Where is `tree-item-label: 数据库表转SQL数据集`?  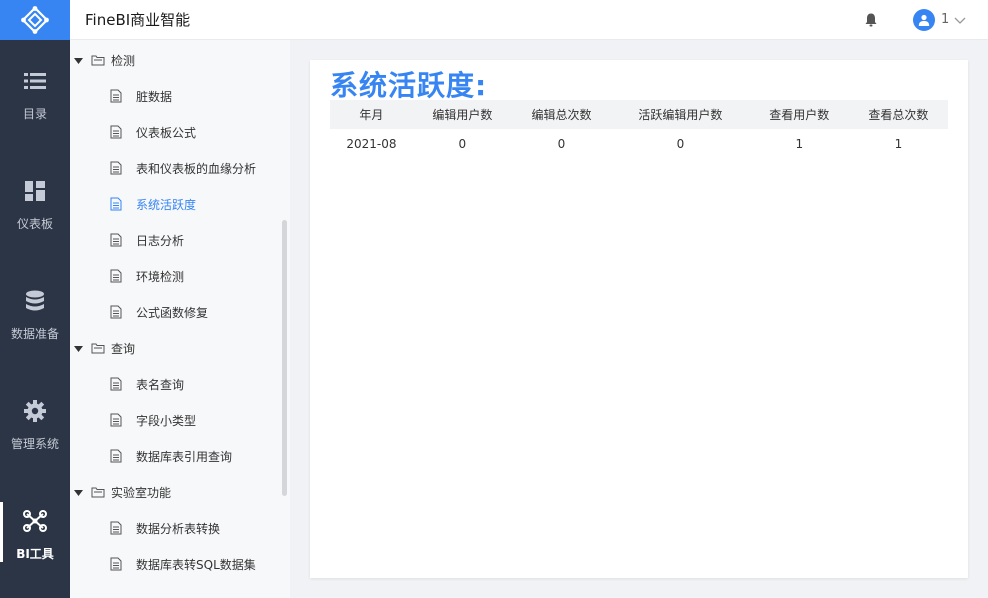
tree-item-label: 数据库表转SQL数据集 is located at coordinates (196, 564).